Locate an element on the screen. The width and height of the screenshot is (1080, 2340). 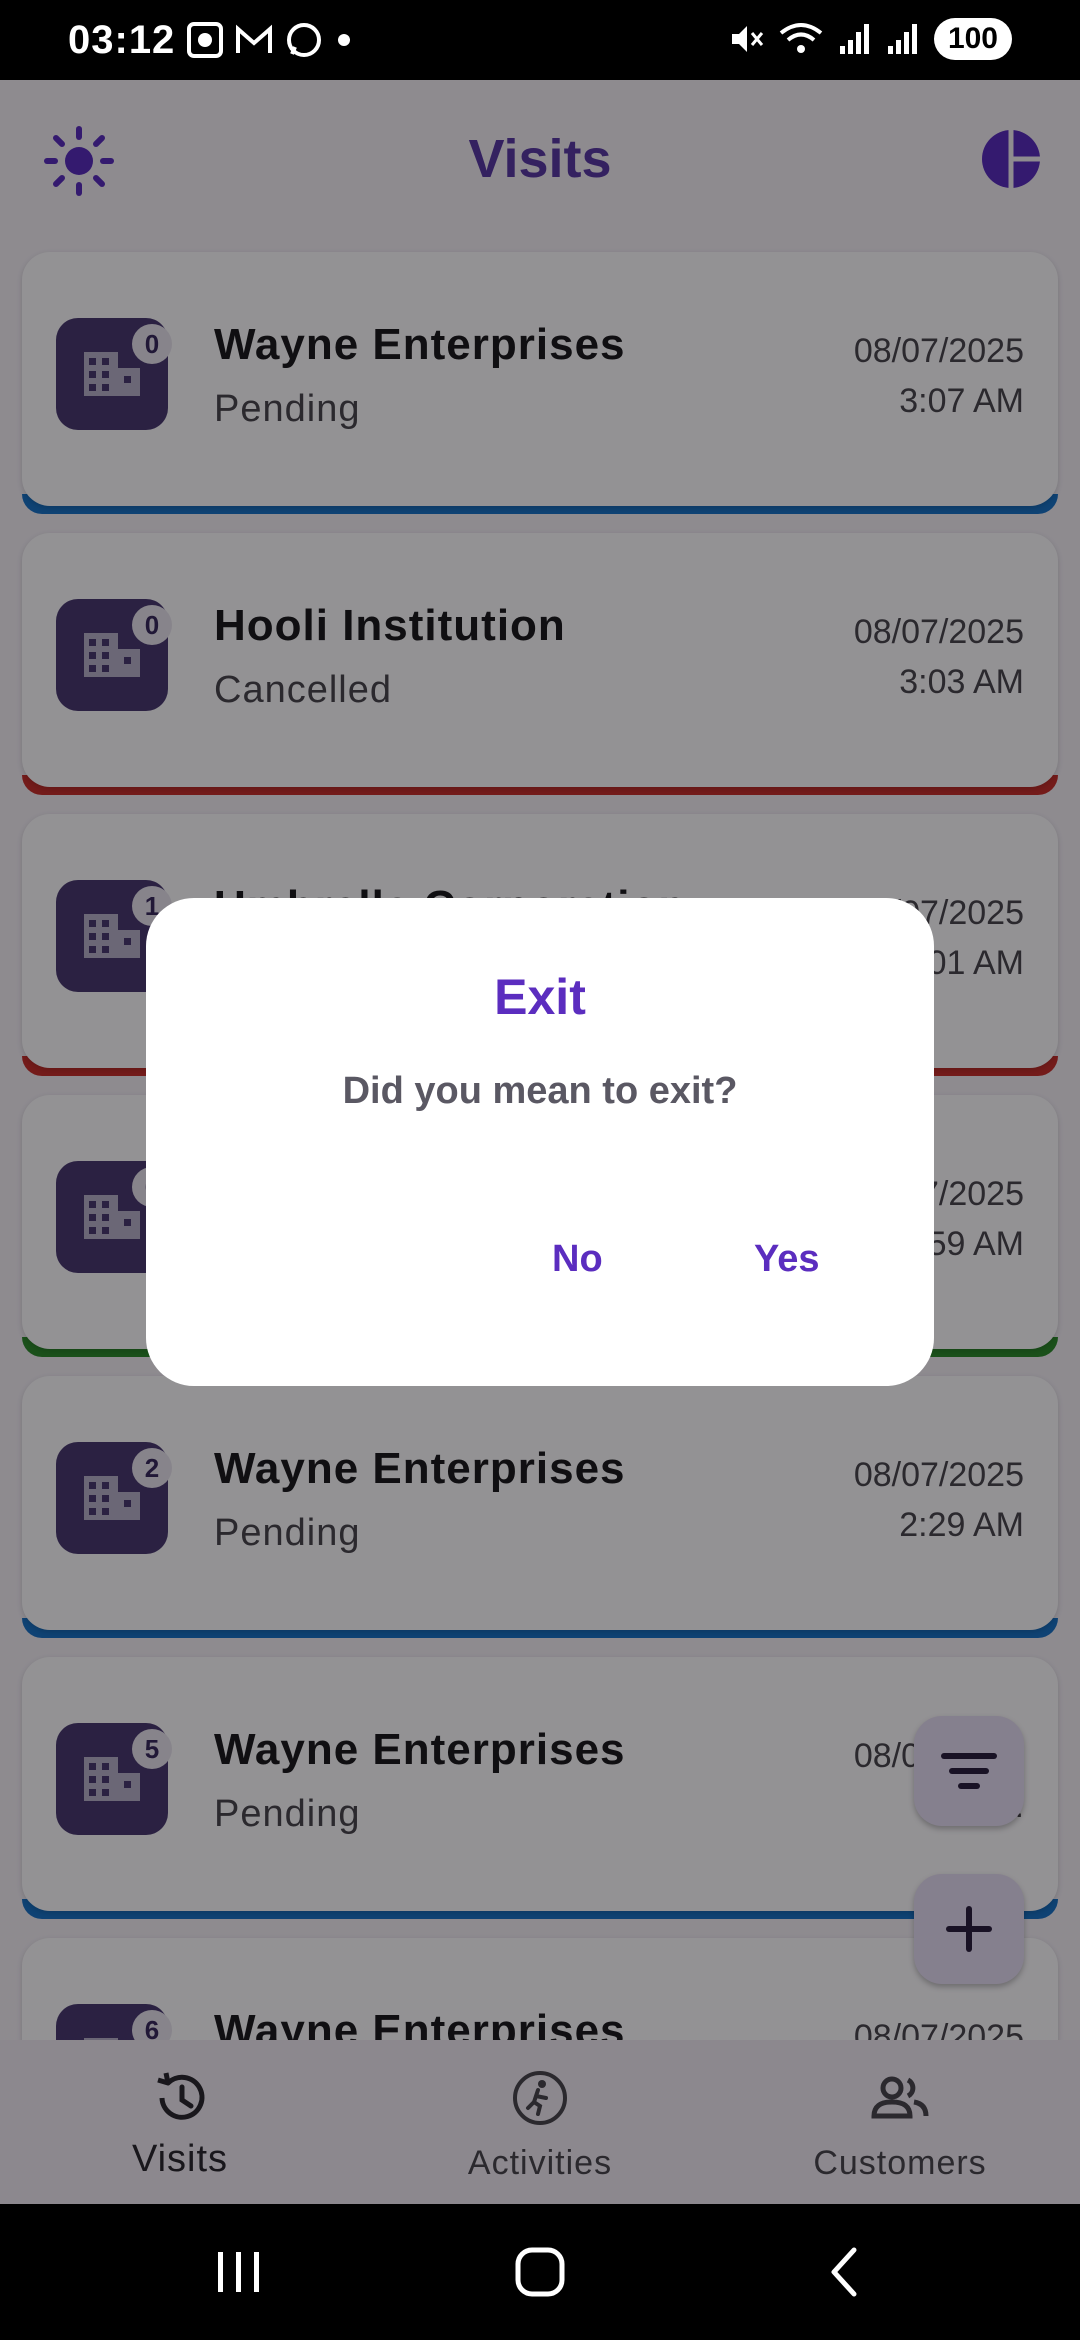
back-icon is located at coordinates (844, 2272).